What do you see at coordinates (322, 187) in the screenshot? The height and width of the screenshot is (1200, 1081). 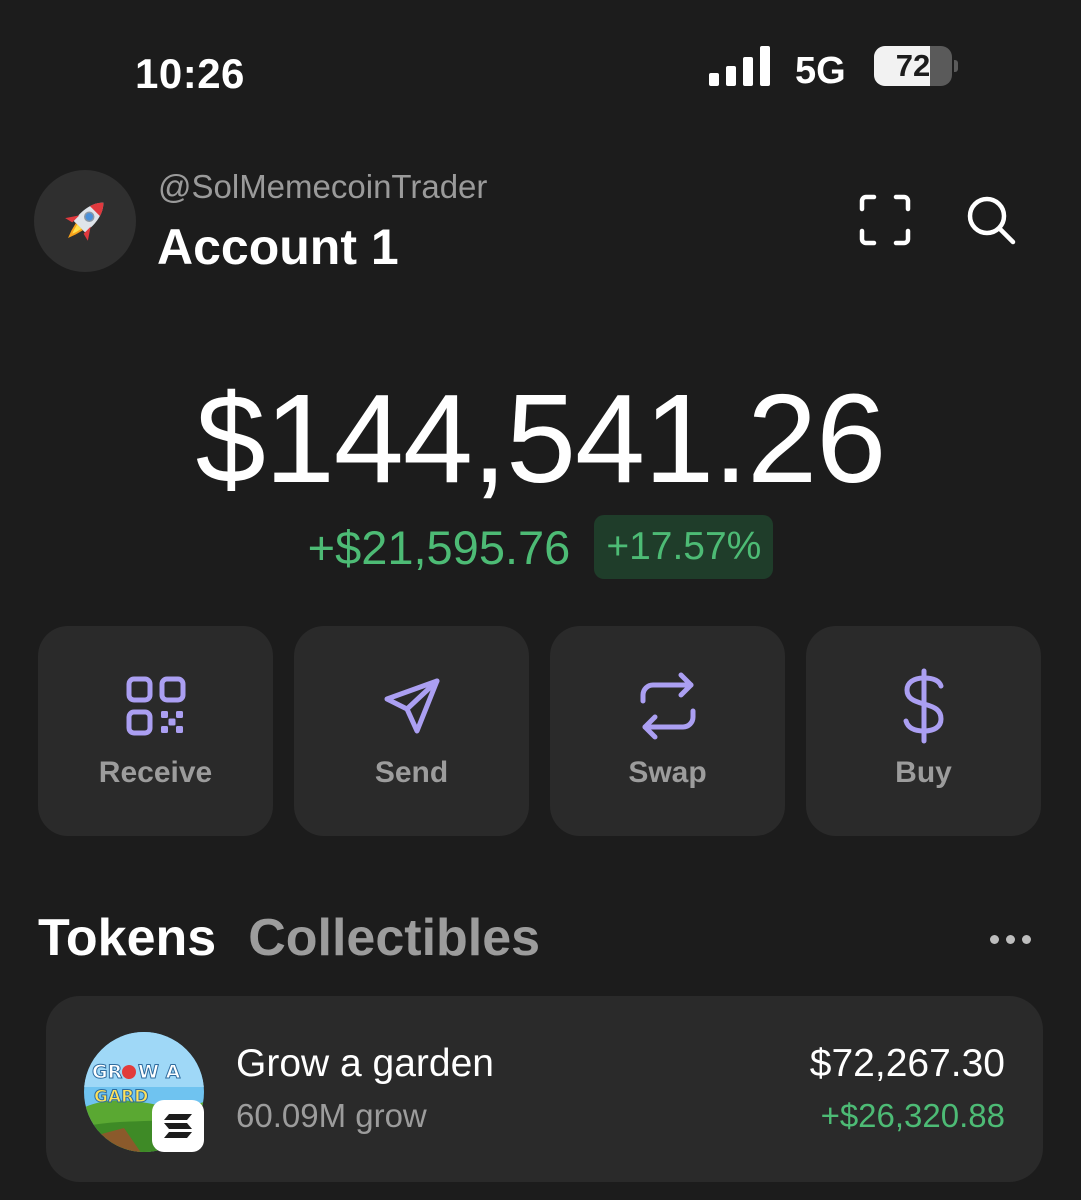 I see `account-username: @SolMemecoinTrader` at bounding box center [322, 187].